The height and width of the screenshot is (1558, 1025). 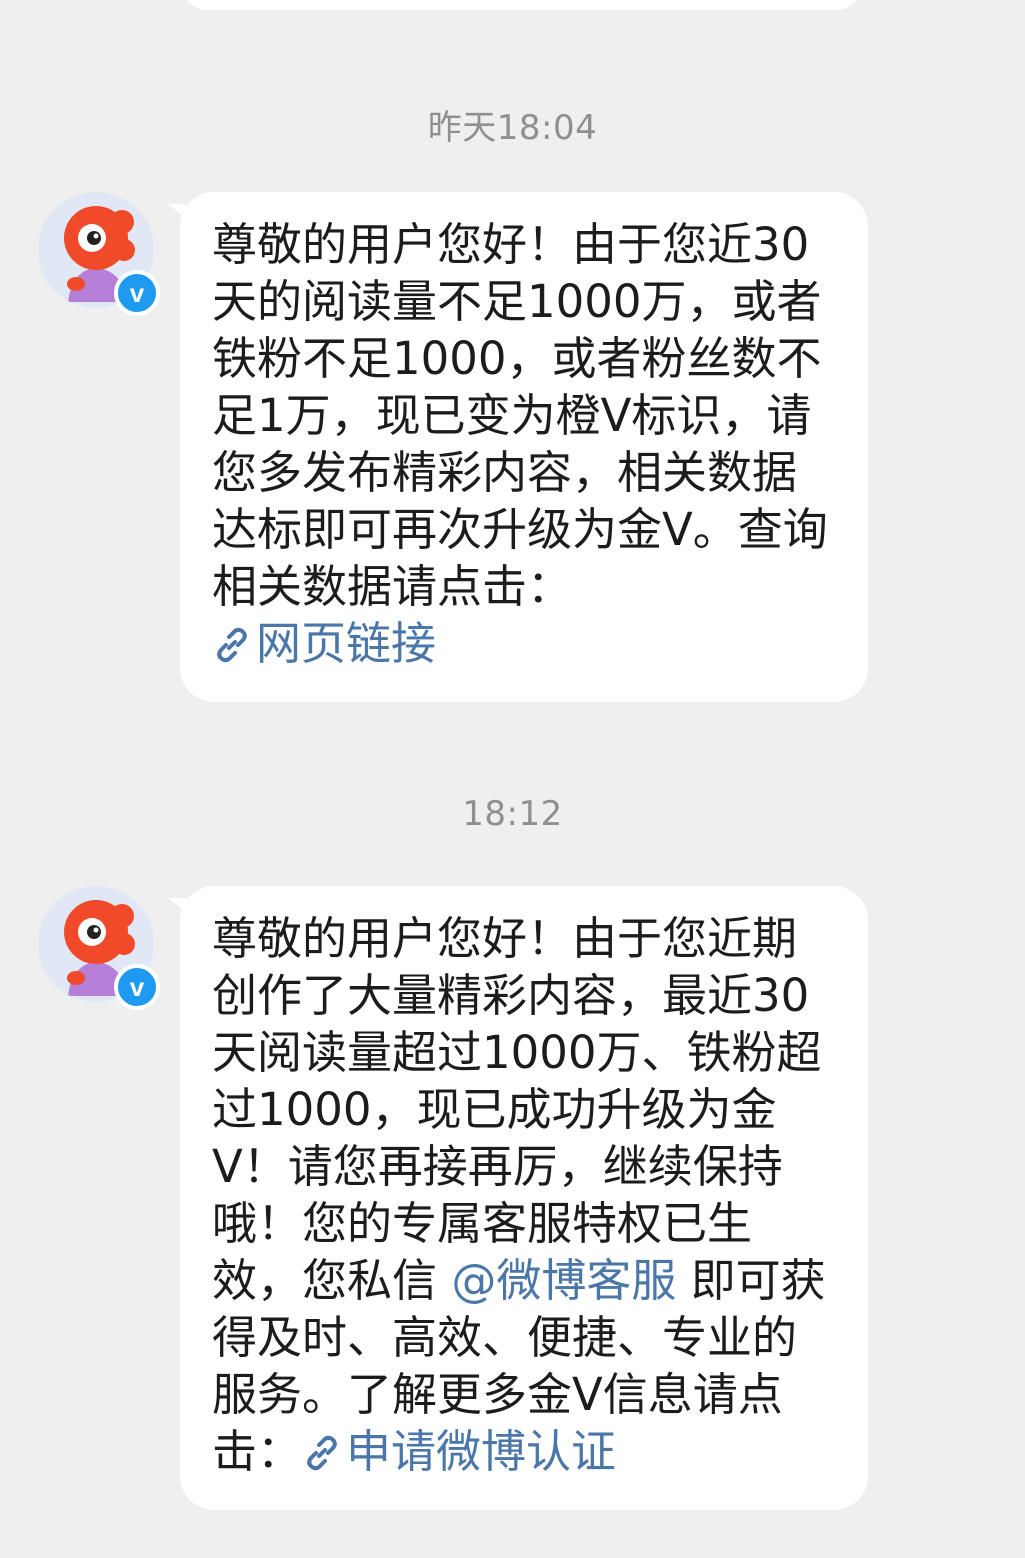 What do you see at coordinates (512, 128) in the screenshot?
I see `message-timestamp: 昨天18:04` at bounding box center [512, 128].